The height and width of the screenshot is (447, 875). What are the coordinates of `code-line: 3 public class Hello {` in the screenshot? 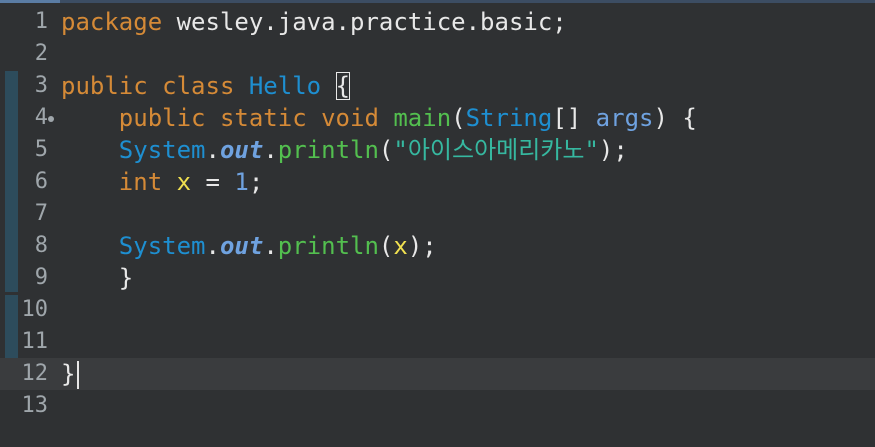 It's located at (437, 86).